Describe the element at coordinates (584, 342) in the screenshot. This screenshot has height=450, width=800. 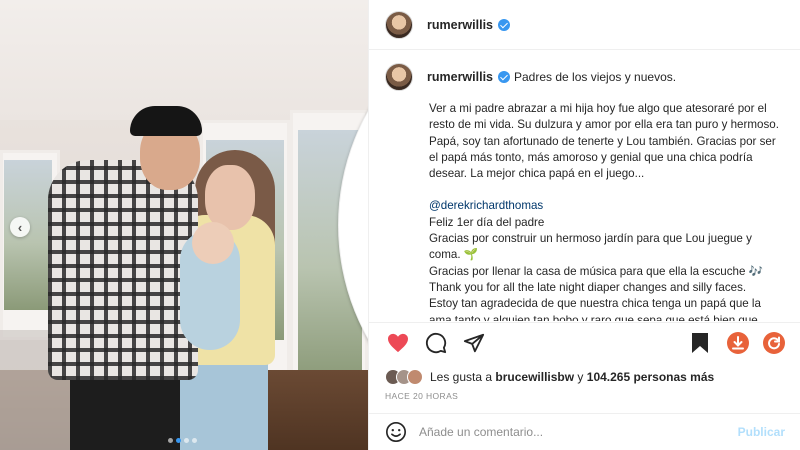
I see `action-bar` at that location.